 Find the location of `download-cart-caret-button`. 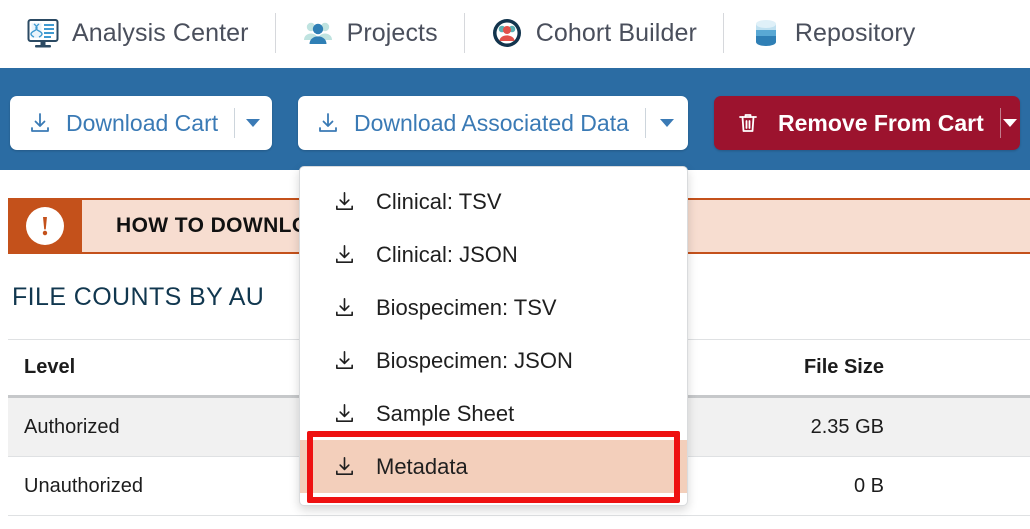

download-cart-caret-button is located at coordinates (253, 123).